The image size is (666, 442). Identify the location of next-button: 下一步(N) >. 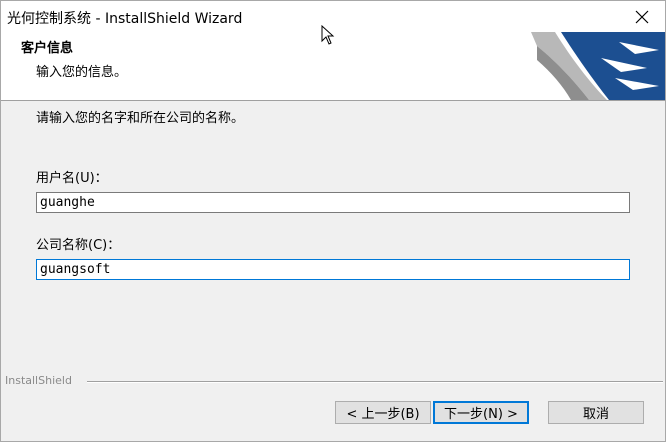
(481, 412).